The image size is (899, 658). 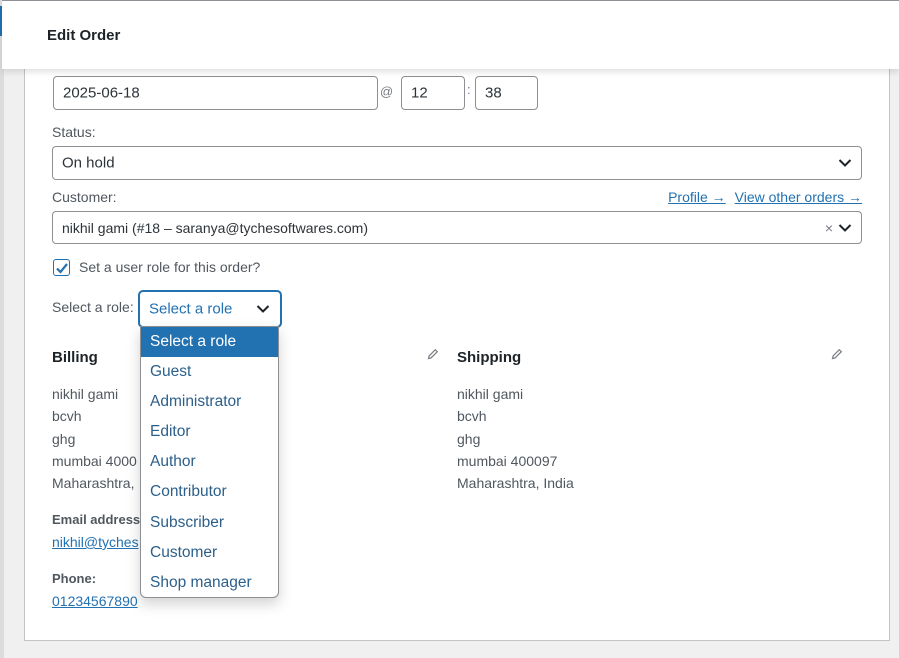 I want to click on billing-address-line: mumbai 4000, so click(x=94, y=460).